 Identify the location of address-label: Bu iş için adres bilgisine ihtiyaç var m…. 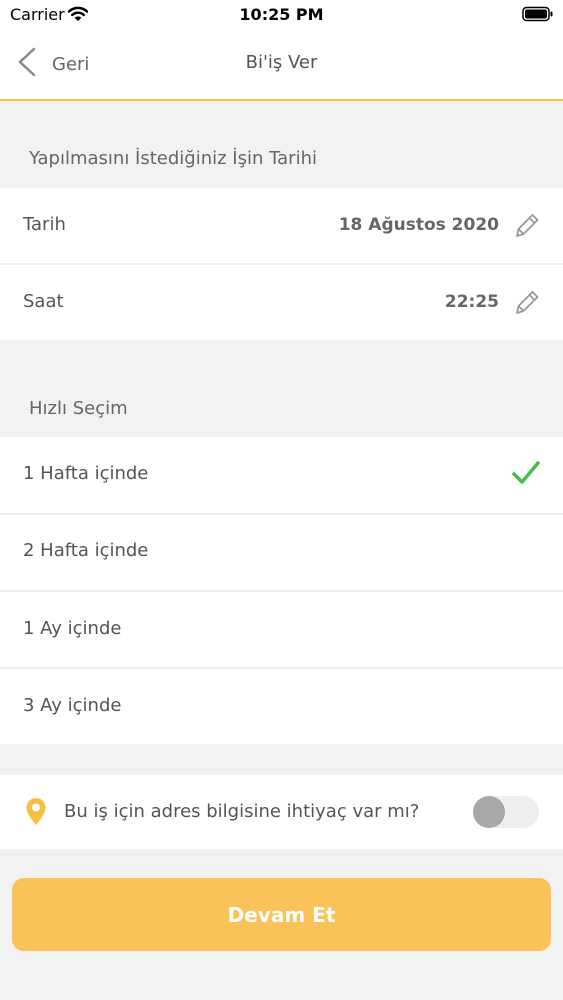
(242, 811).